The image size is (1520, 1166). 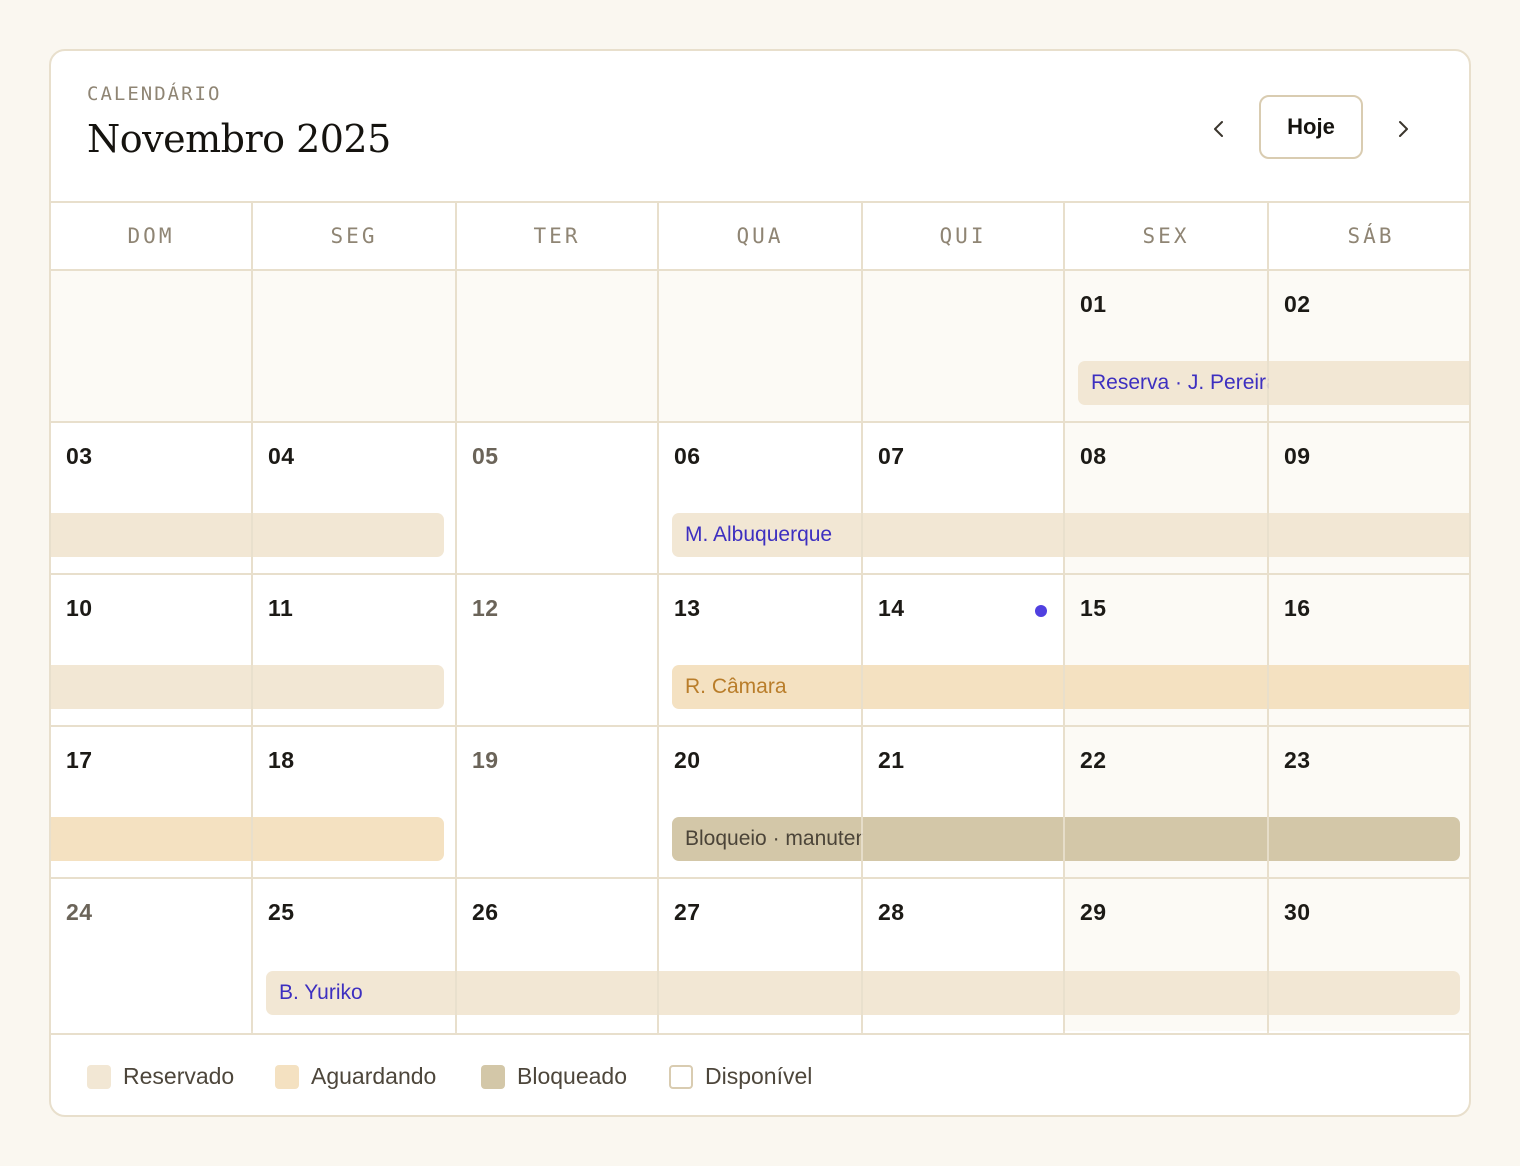 I want to click on day-cell: 05, so click(x=558, y=499).